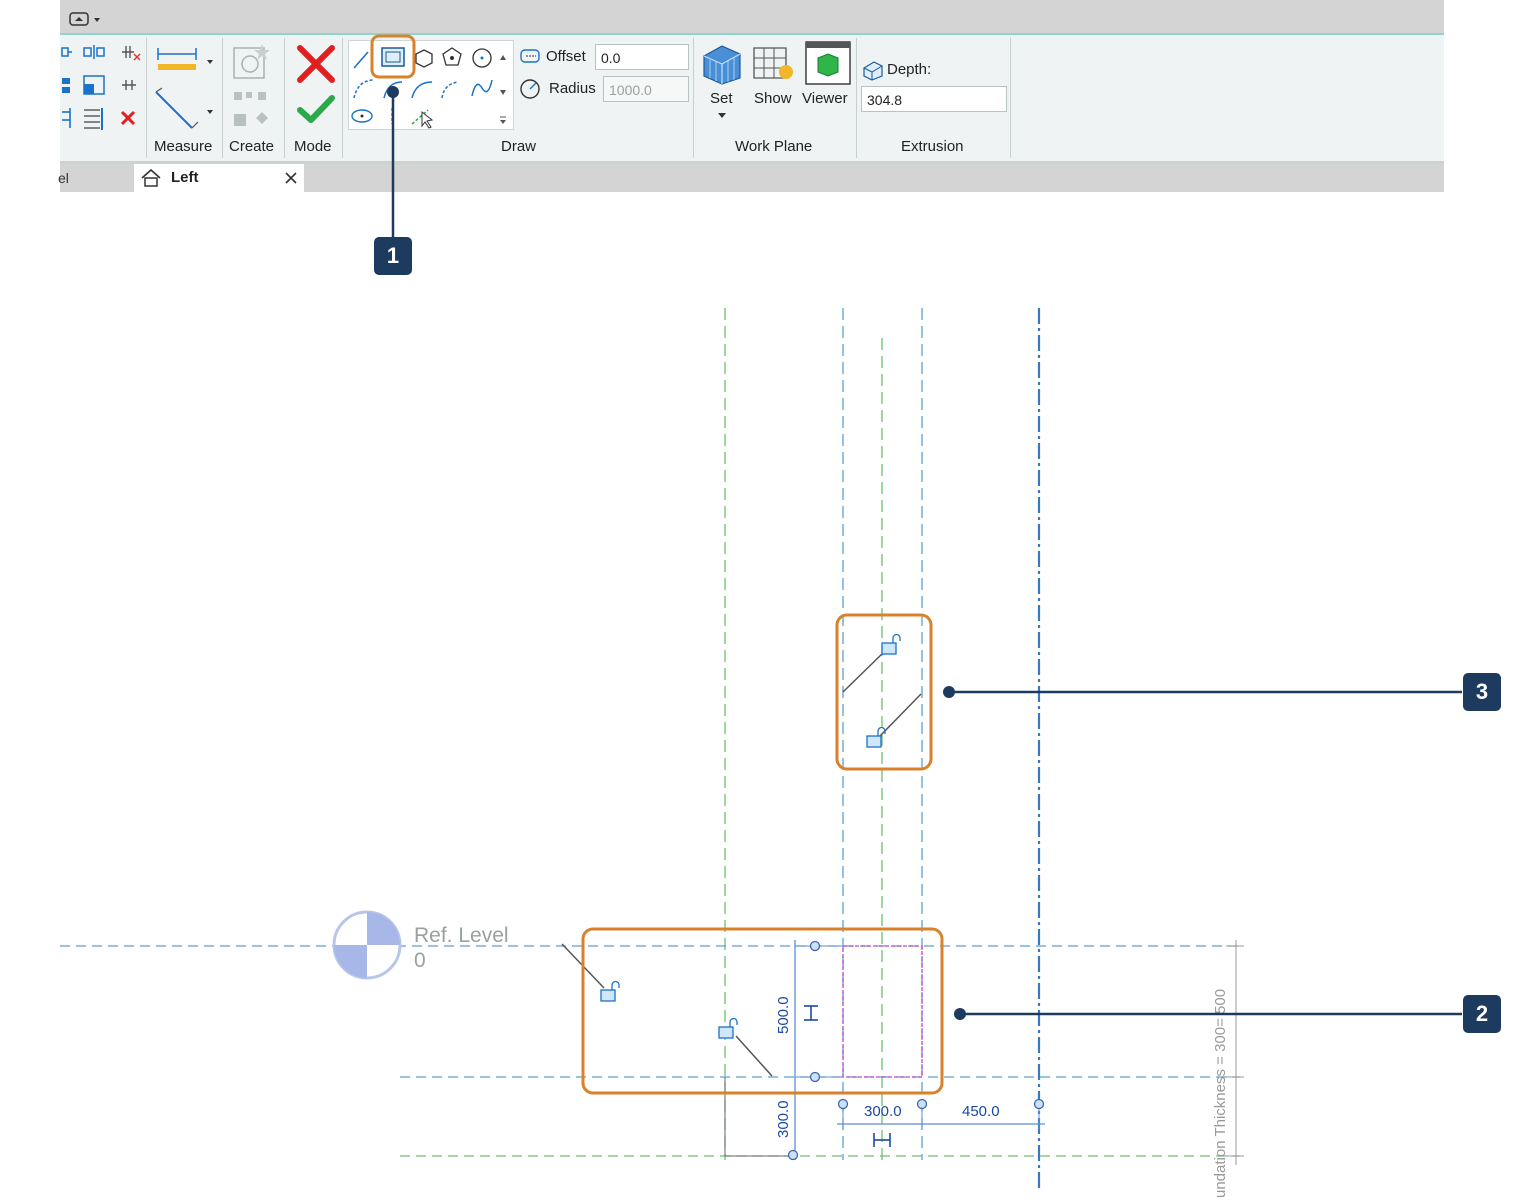  What do you see at coordinates (393, 256) in the screenshot?
I see `callout-badge-1: 1` at bounding box center [393, 256].